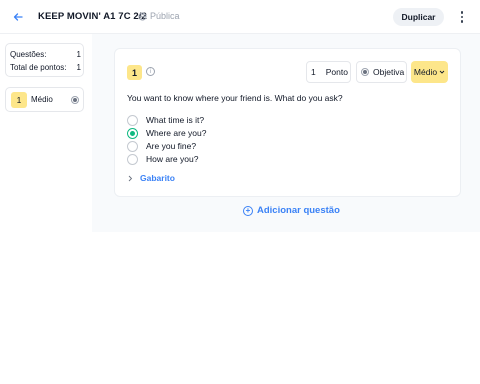  I want to click on total-points-value: 1, so click(78, 67).